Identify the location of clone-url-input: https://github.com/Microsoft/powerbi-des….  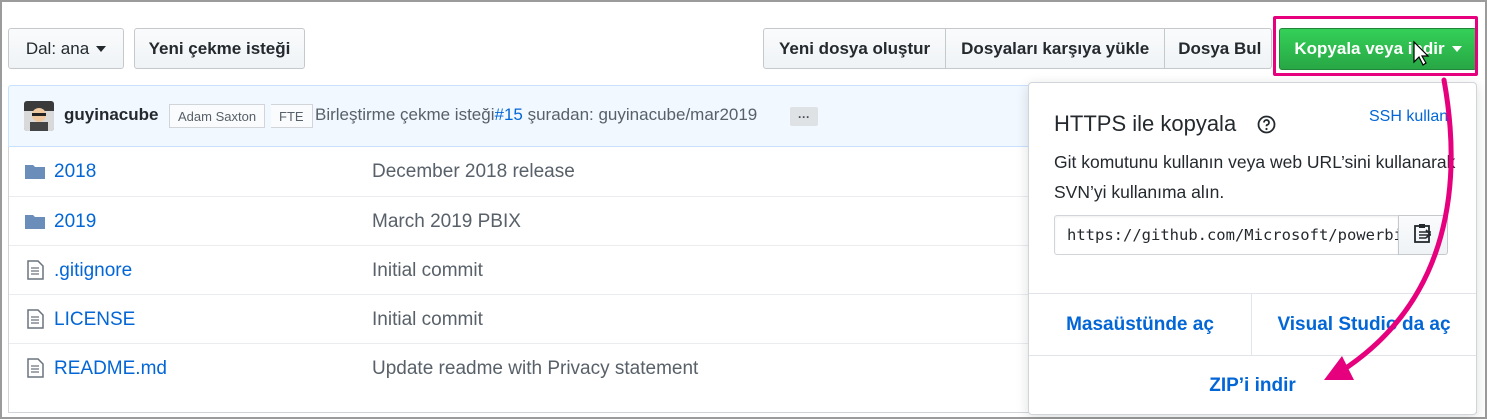
(1226, 235).